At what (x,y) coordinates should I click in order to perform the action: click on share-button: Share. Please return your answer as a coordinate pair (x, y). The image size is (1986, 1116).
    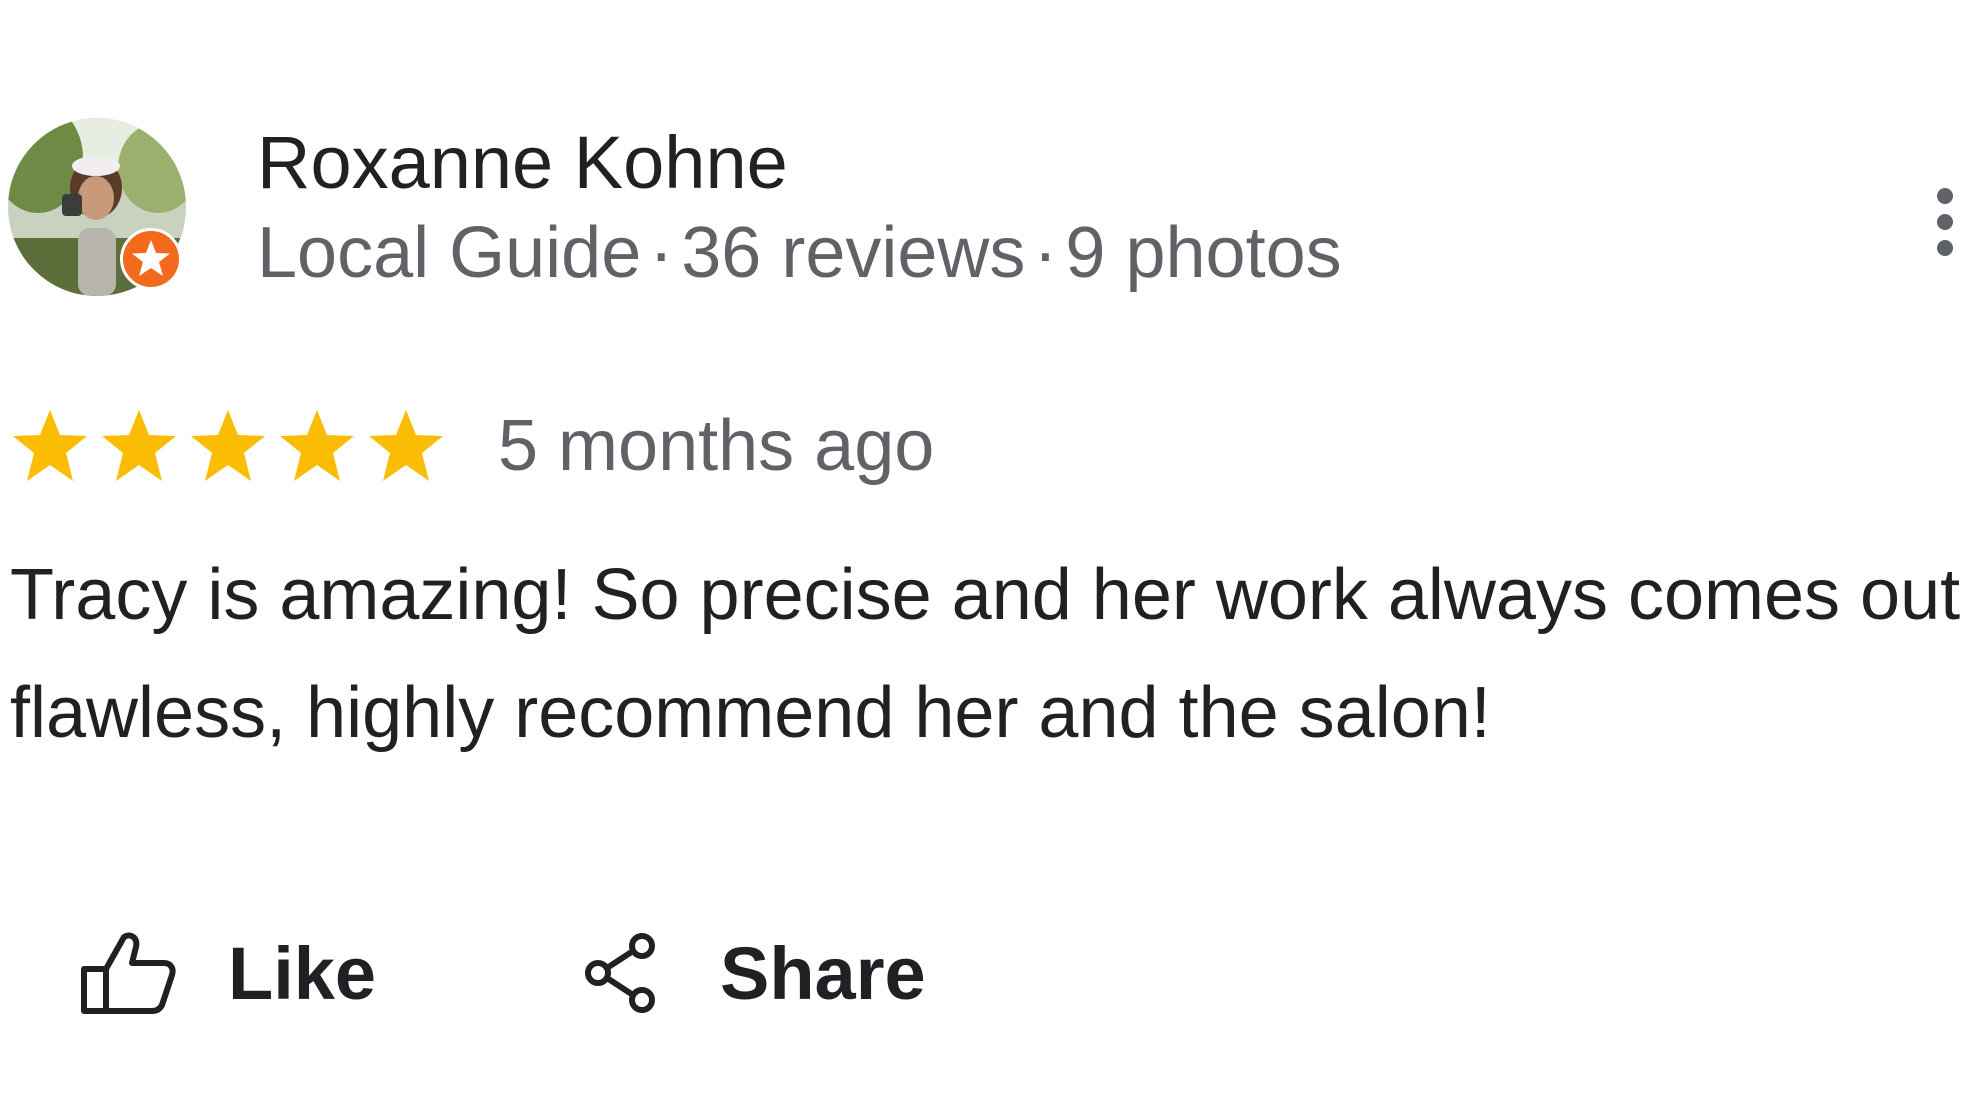
    Looking at the image, I should click on (755, 973).